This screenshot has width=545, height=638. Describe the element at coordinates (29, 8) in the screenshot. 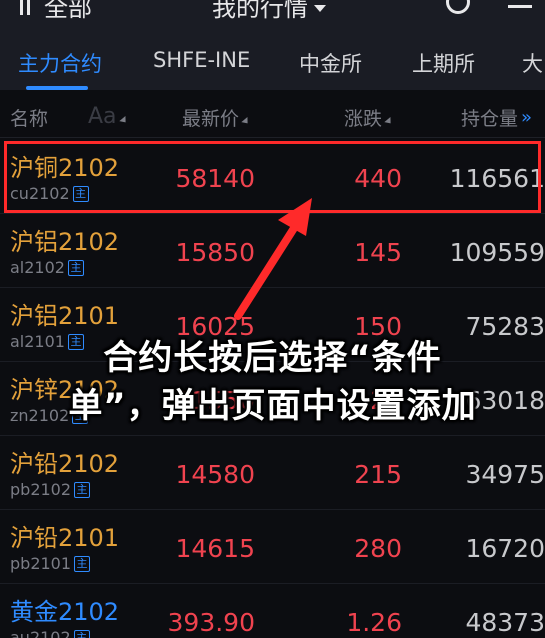

I see `menu-icon` at that location.